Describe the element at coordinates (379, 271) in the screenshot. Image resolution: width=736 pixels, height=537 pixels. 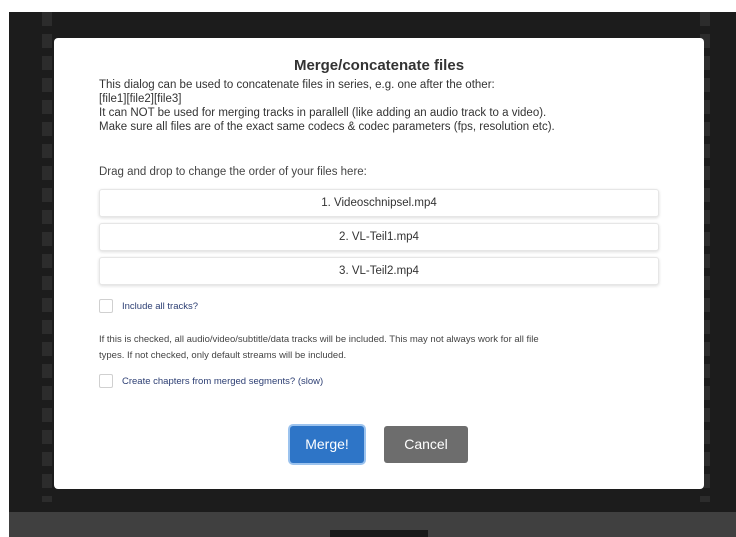
I see `file-list-item: 3. VL-Teil2.mp4` at that location.